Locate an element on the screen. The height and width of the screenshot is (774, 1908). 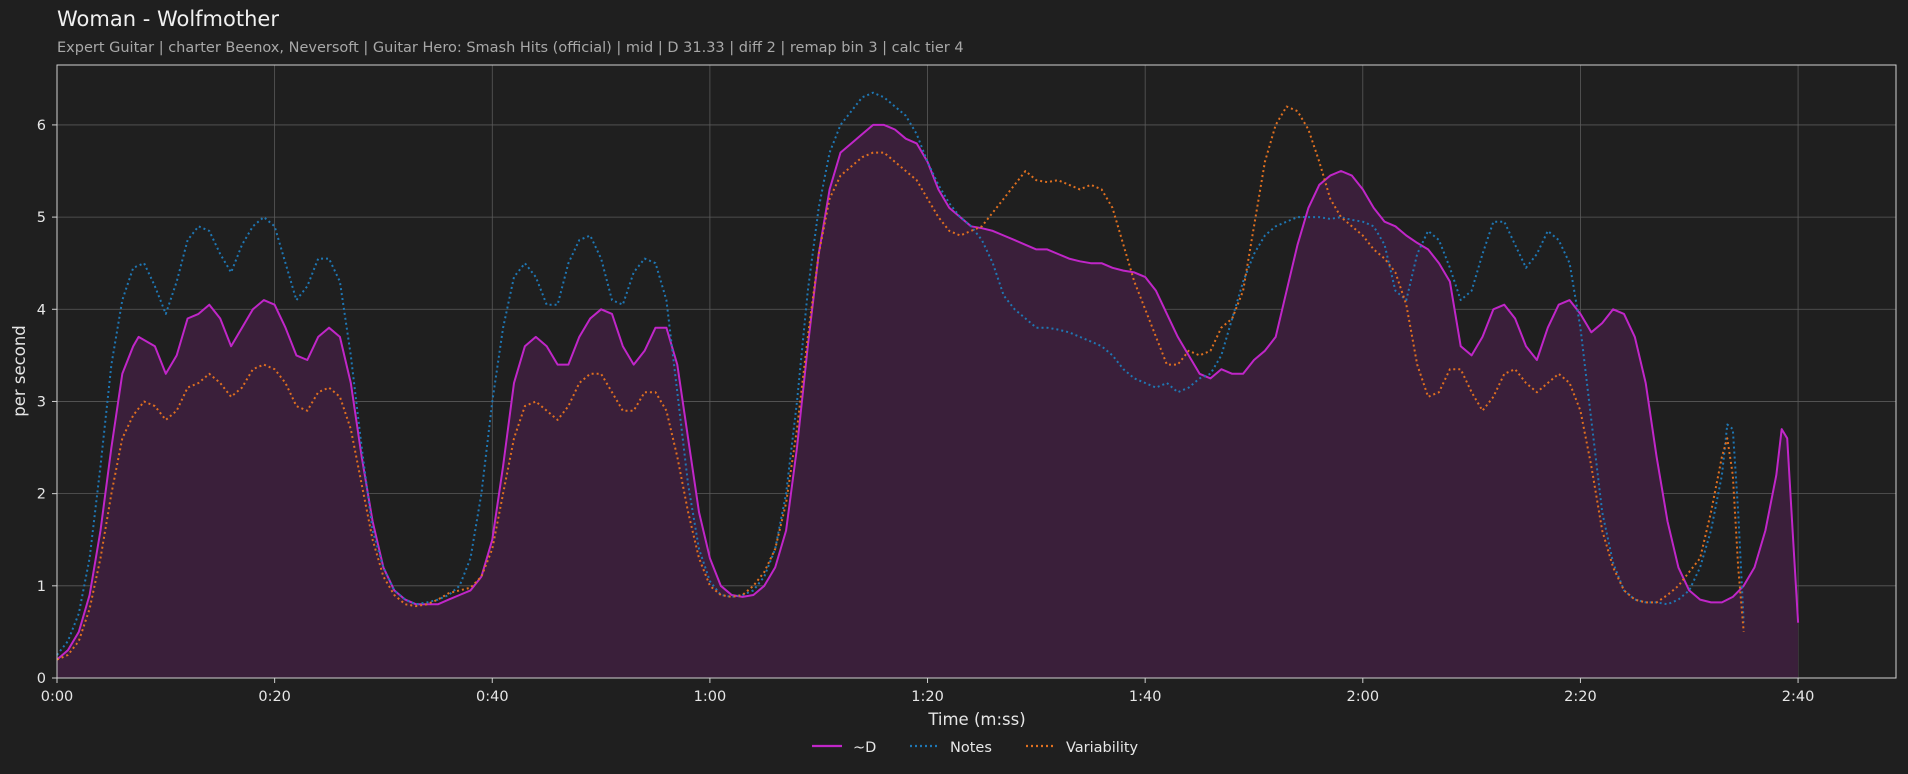
x-tick-label: 2:20 is located at coordinates (1580, 697).